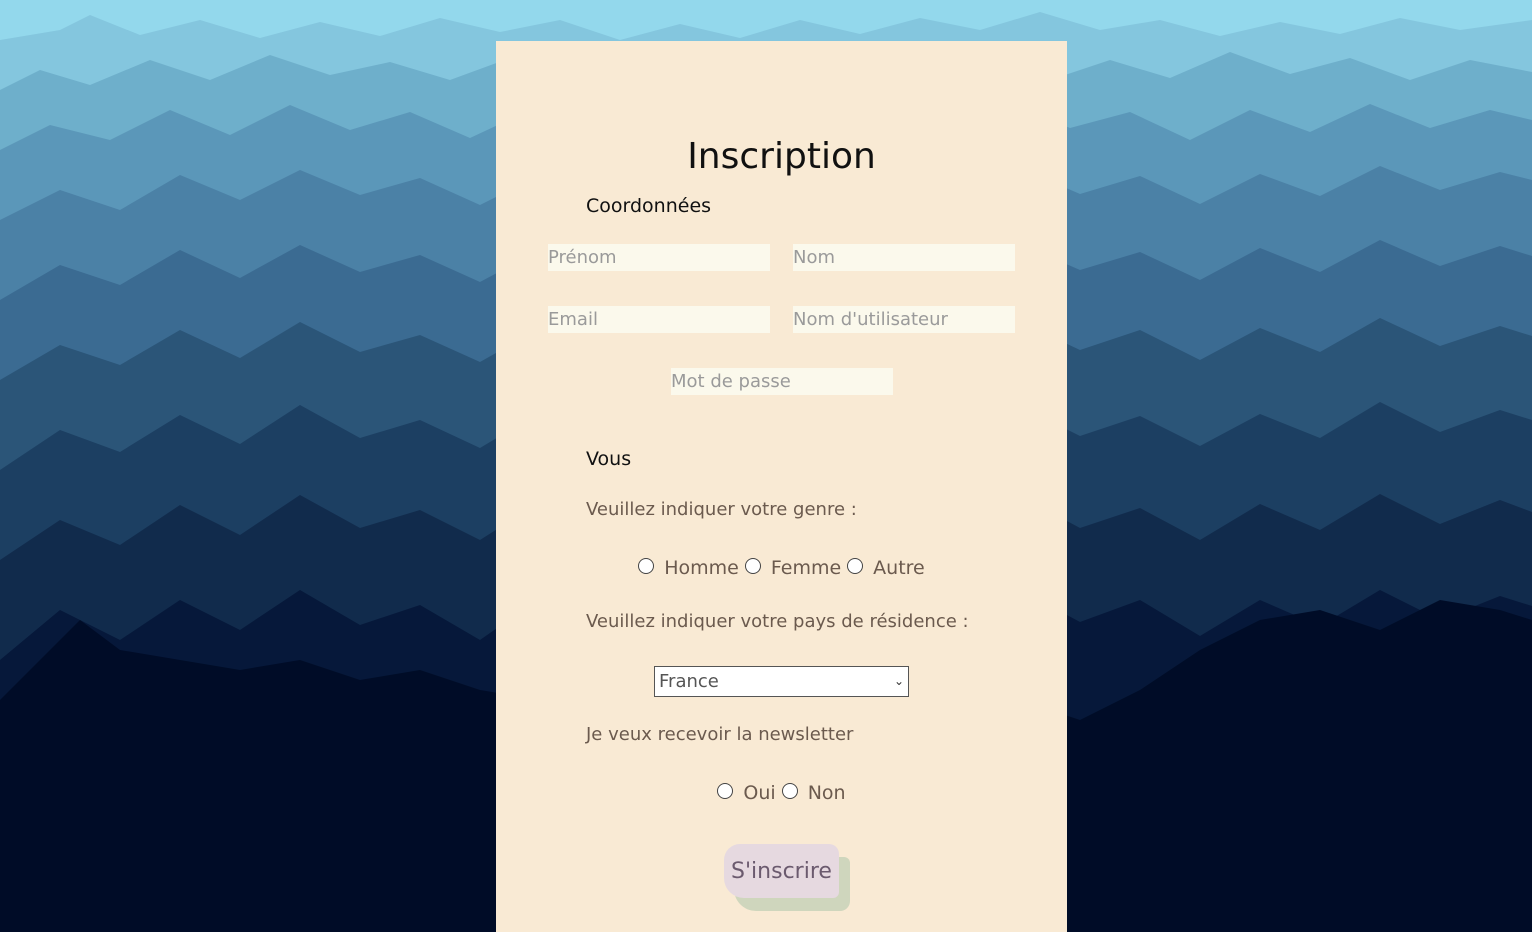 Image resolution: width=1532 pixels, height=932 pixels. I want to click on radio-option-non: Non, so click(813, 793).